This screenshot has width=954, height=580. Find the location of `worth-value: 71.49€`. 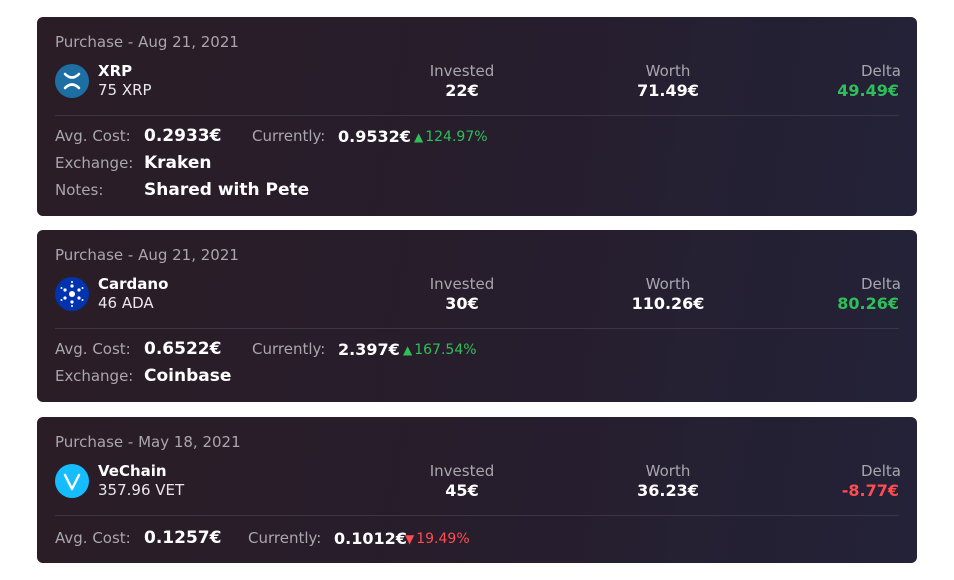

worth-value: 71.49€ is located at coordinates (668, 90).